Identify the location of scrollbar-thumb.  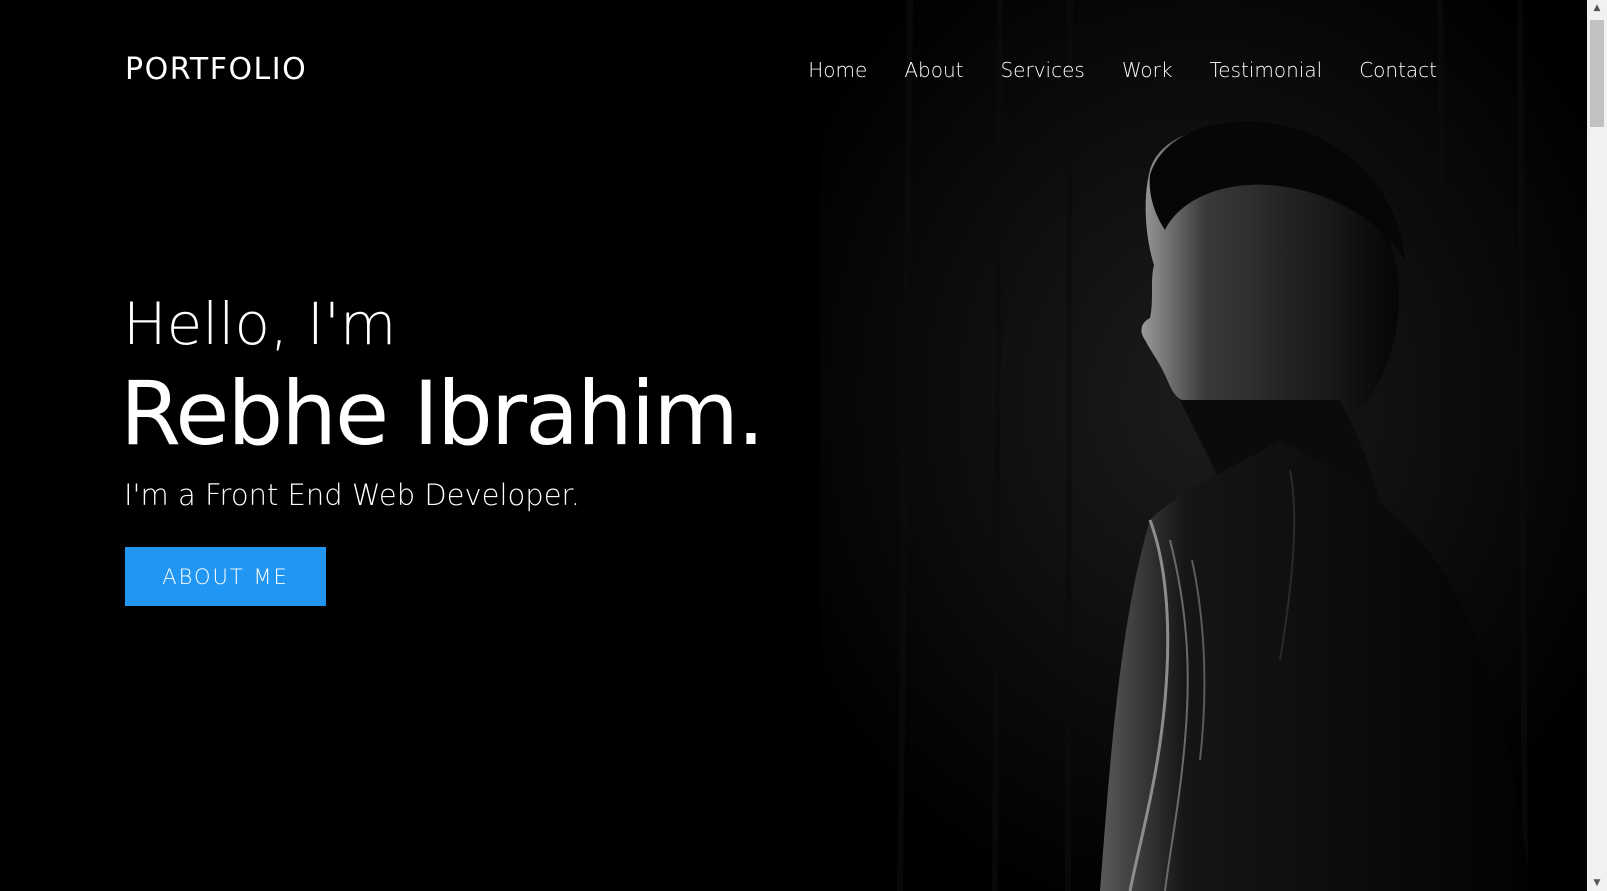
(1597, 73).